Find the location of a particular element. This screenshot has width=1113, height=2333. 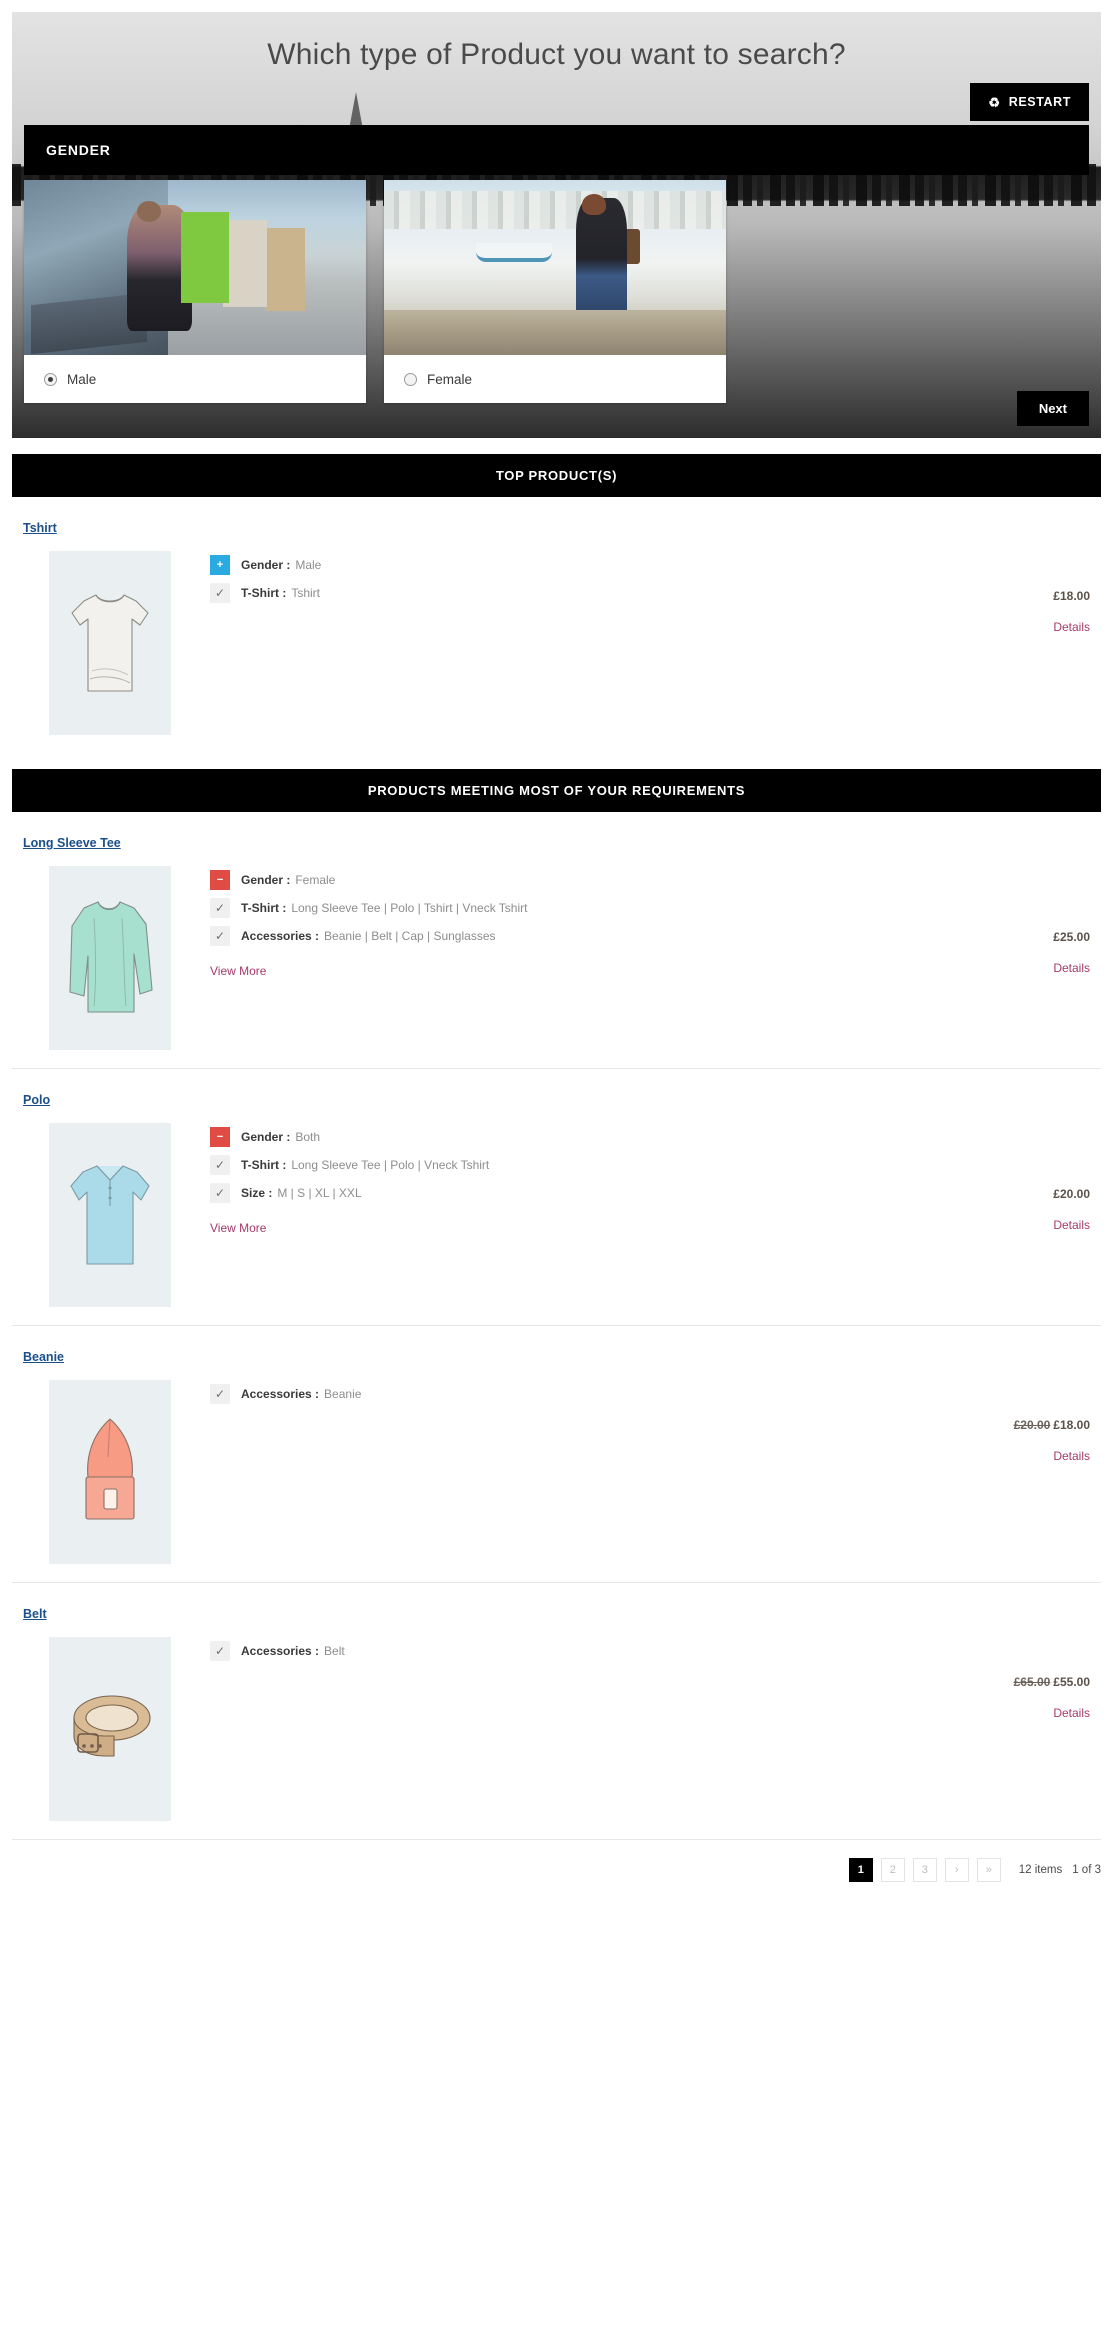

product-price: £18.00 is located at coordinates (1071, 596).